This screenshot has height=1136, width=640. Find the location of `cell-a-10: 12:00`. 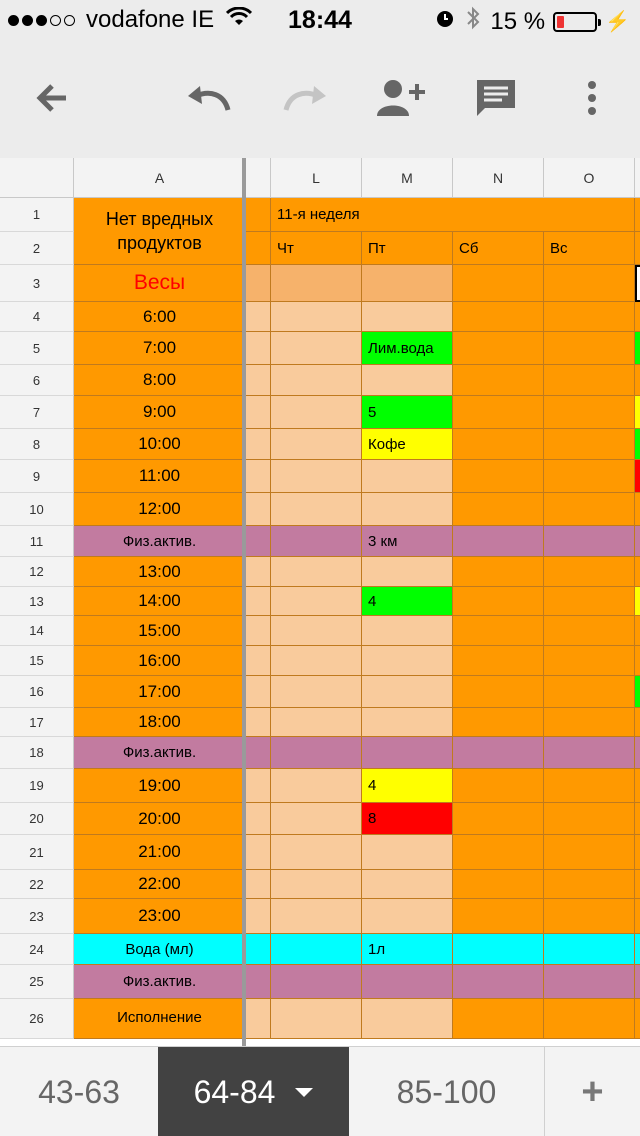

cell-a-10: 12:00 is located at coordinates (160, 509).